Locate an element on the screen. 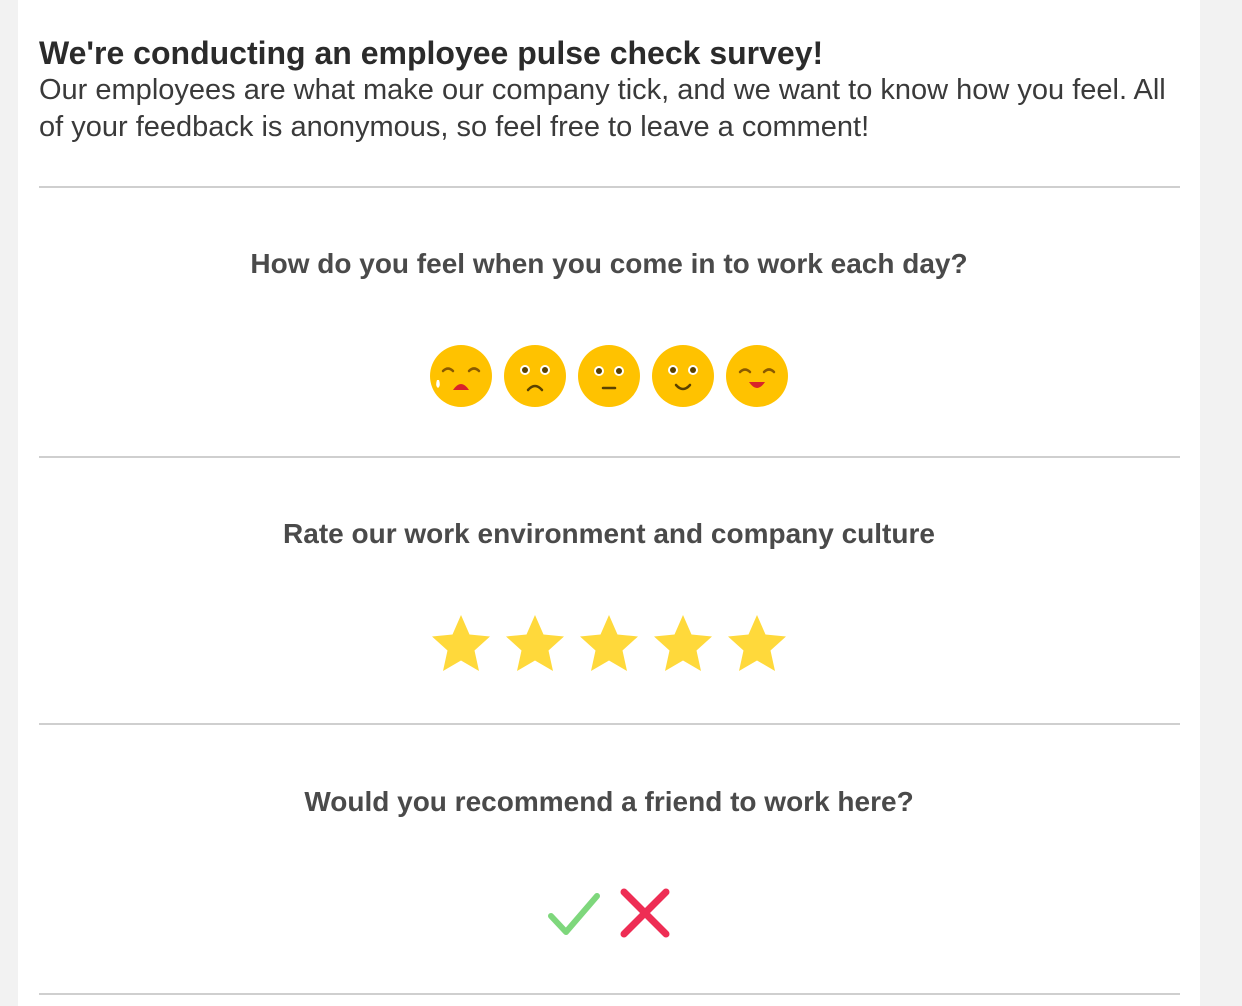 This screenshot has width=1242, height=1006. crying-face-icon is located at coordinates (461, 376).